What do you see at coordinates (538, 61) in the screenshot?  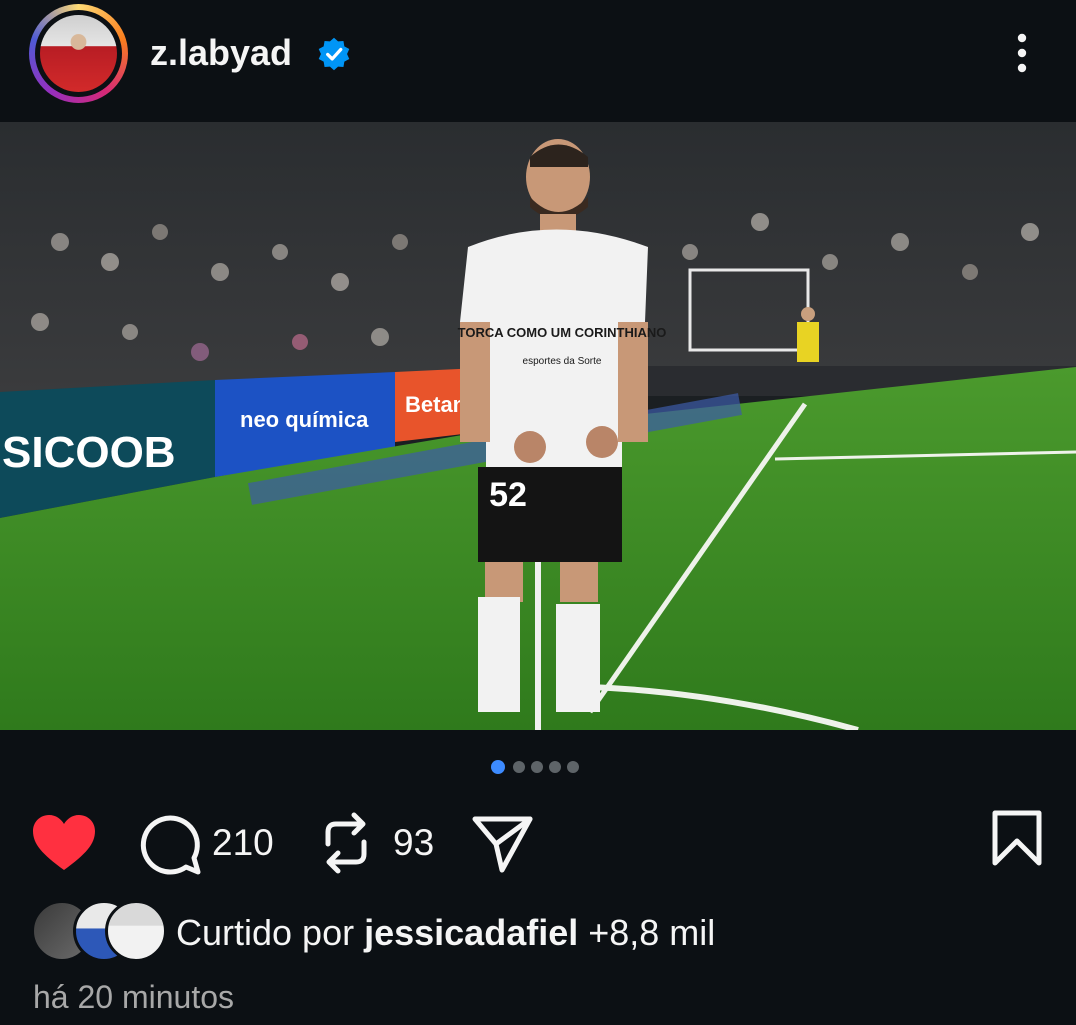 I see `post-header: z.labyad` at bounding box center [538, 61].